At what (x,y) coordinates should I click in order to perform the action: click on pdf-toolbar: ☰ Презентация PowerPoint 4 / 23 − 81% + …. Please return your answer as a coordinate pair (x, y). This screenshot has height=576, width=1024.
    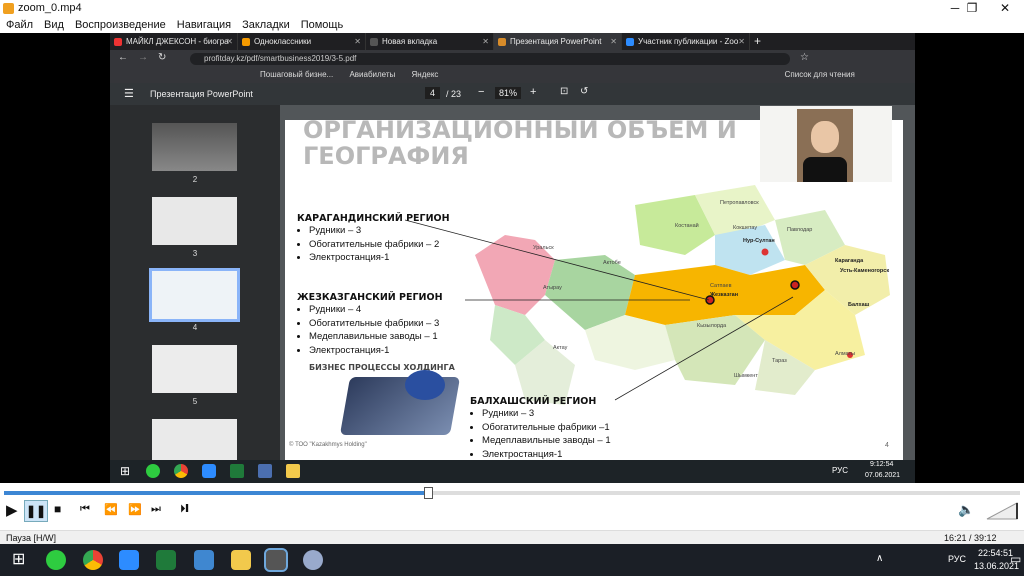
    Looking at the image, I should click on (512, 94).